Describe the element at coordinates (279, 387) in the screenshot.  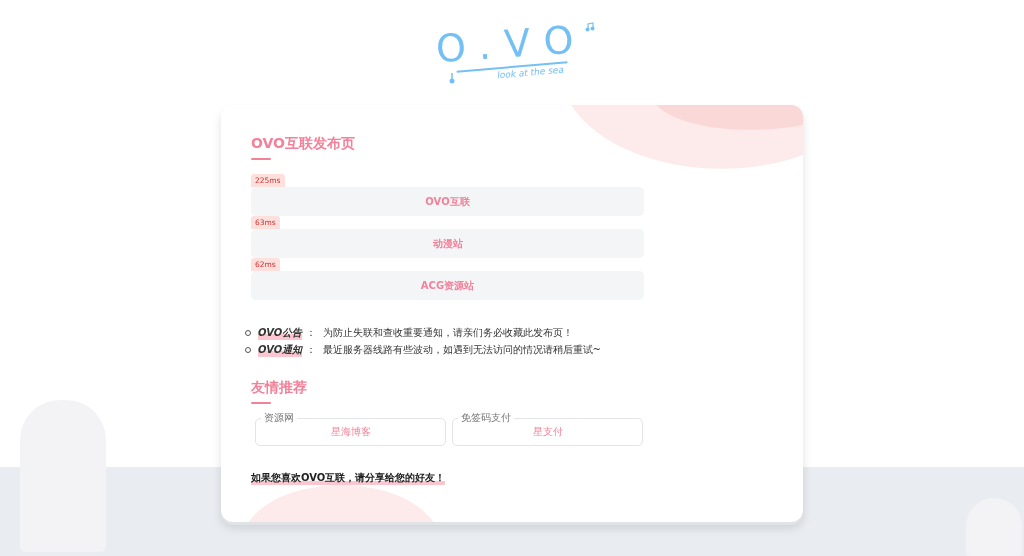
I see `section-title: 友情推荐` at that location.